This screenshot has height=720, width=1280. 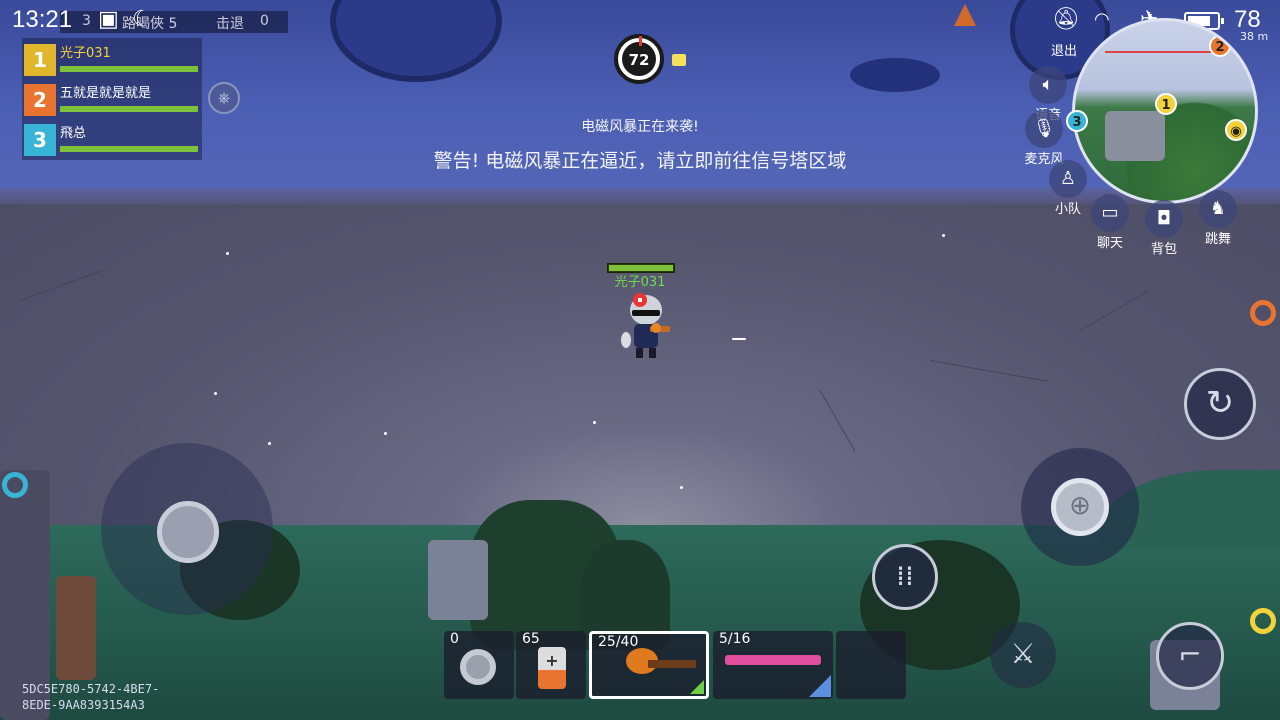 I want to click on duct-tape-icon, so click(x=478, y=667).